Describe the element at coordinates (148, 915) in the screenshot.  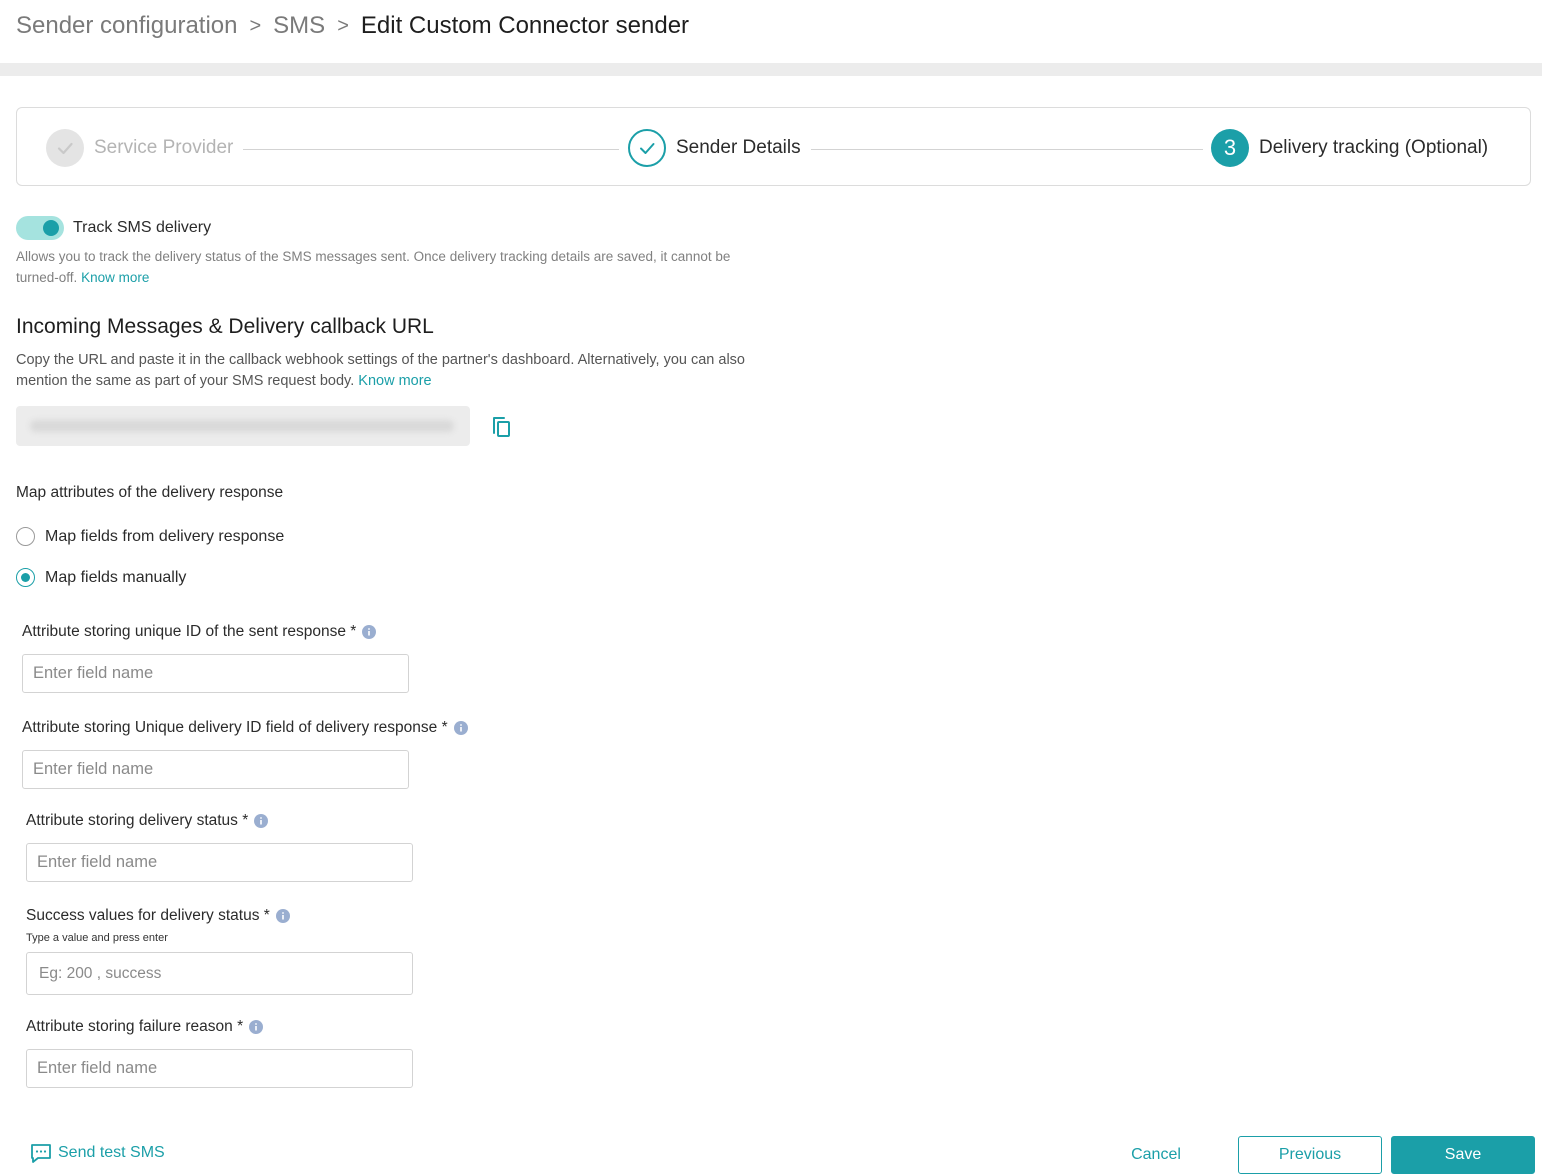
I see `field-label-text: Success values for delivery status *` at that location.